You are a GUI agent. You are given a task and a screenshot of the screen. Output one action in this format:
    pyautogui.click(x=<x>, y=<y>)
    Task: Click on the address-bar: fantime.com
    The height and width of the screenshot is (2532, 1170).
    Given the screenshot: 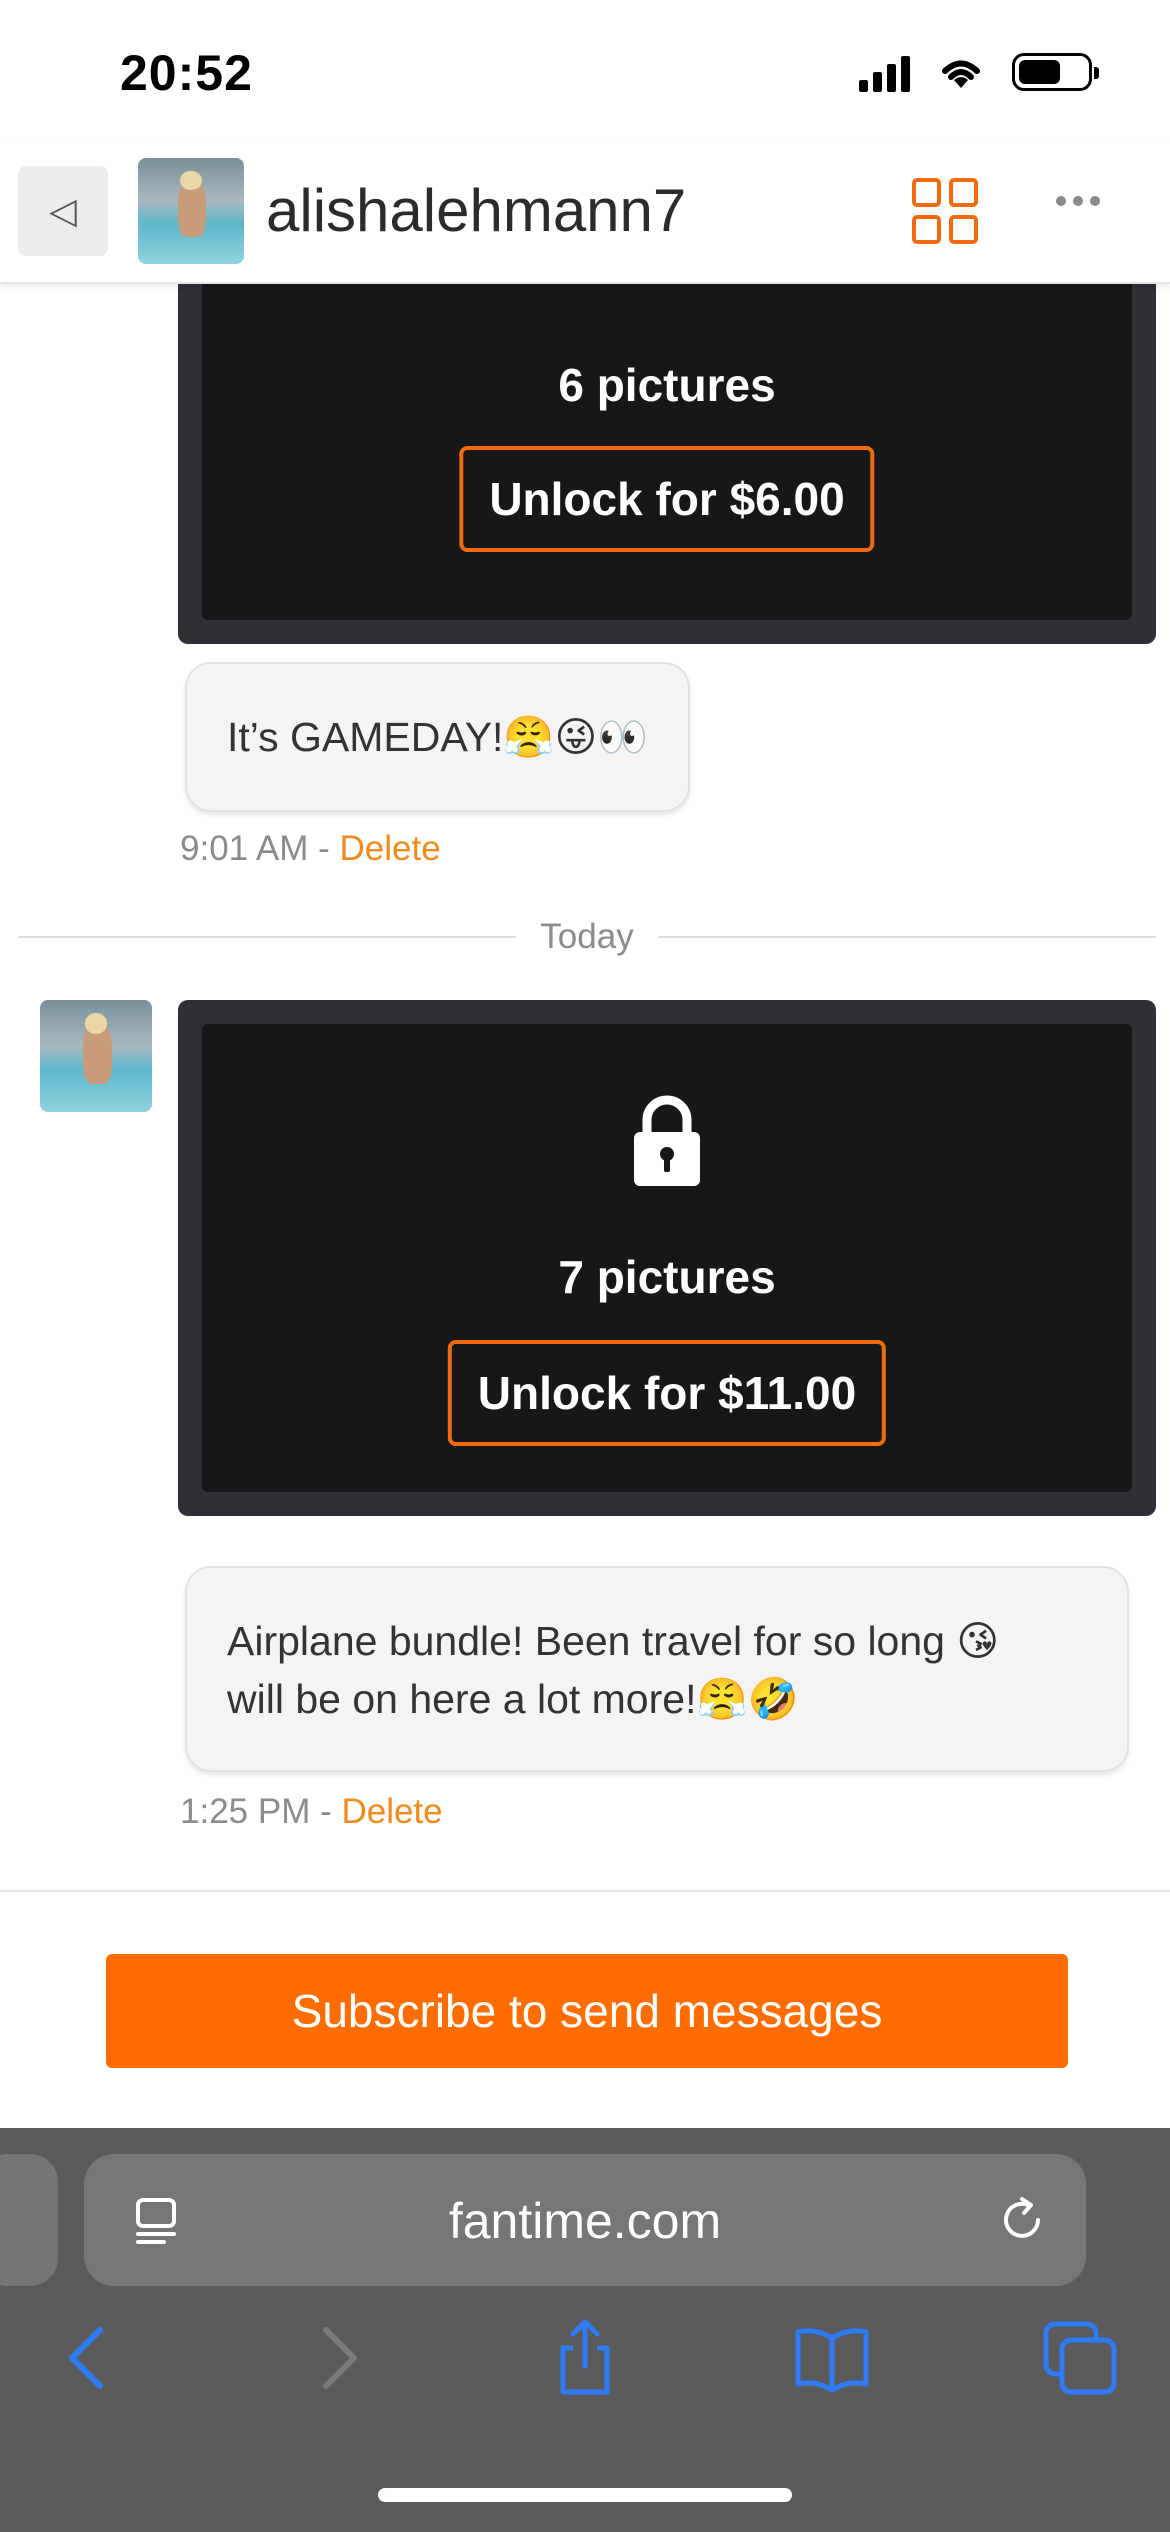 What is the action you would take?
    pyautogui.click(x=585, y=2220)
    